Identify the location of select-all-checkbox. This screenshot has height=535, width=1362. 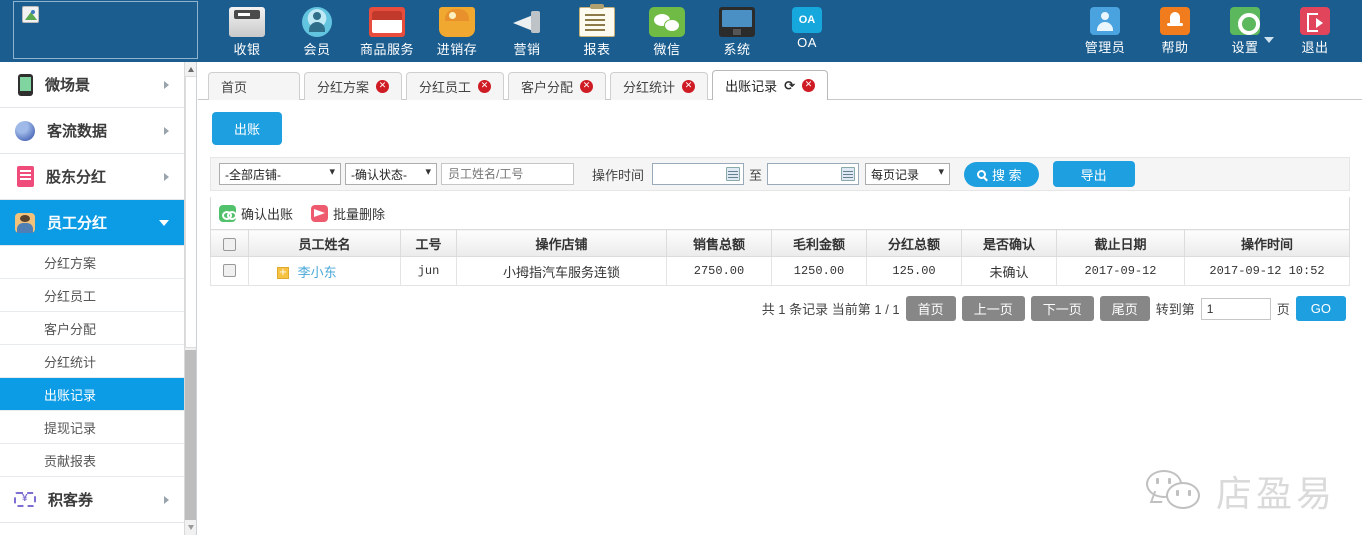
(229, 244).